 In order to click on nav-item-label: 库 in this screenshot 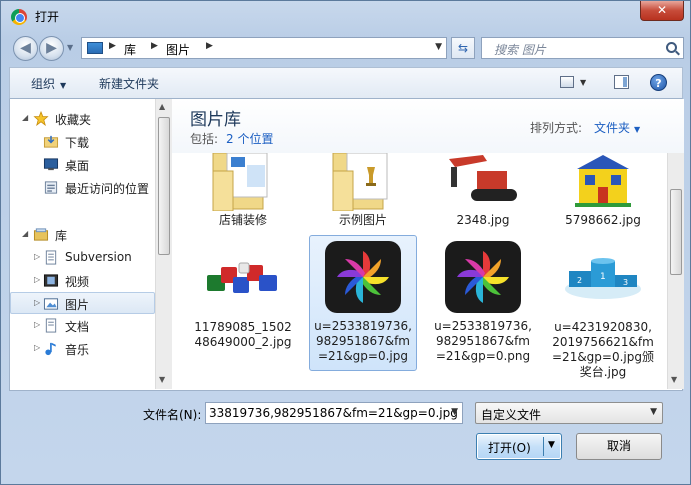, I will do `click(61, 236)`.